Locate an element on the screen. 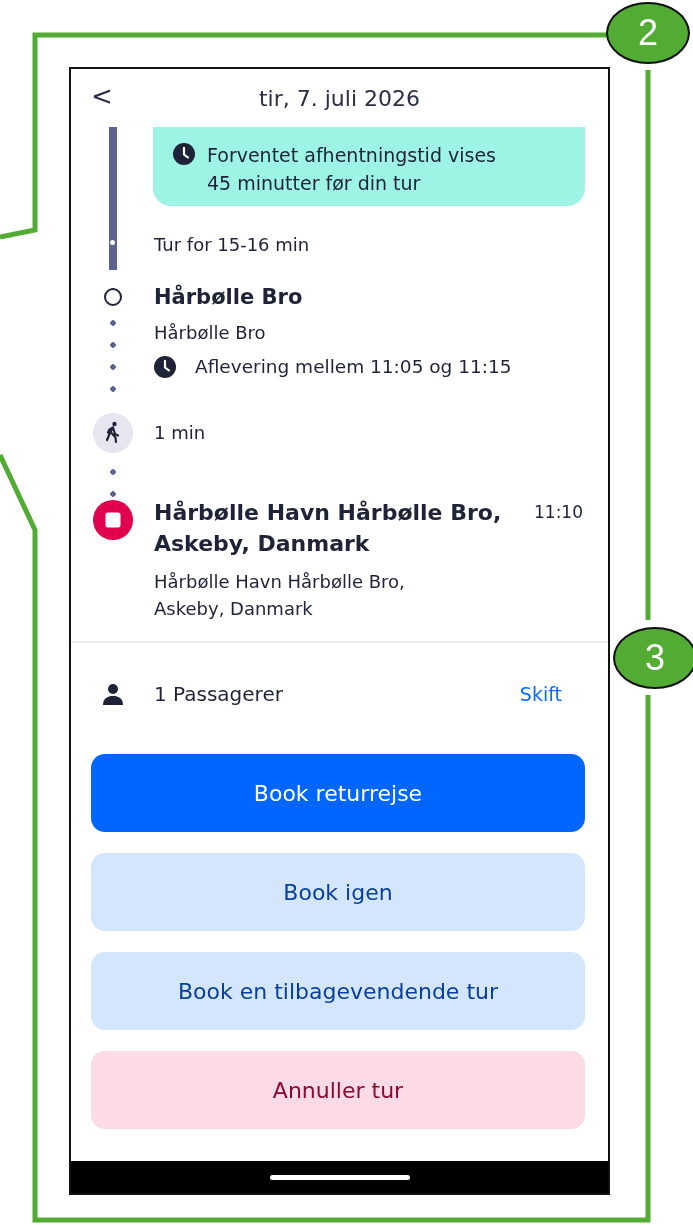  passenger-count: 1 Passagerer is located at coordinates (219, 694).